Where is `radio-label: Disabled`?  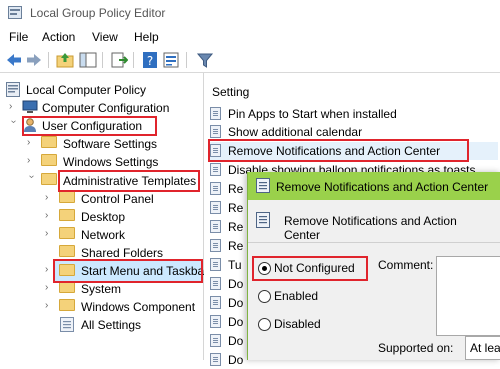
radio-label: Disabled is located at coordinates (297, 324).